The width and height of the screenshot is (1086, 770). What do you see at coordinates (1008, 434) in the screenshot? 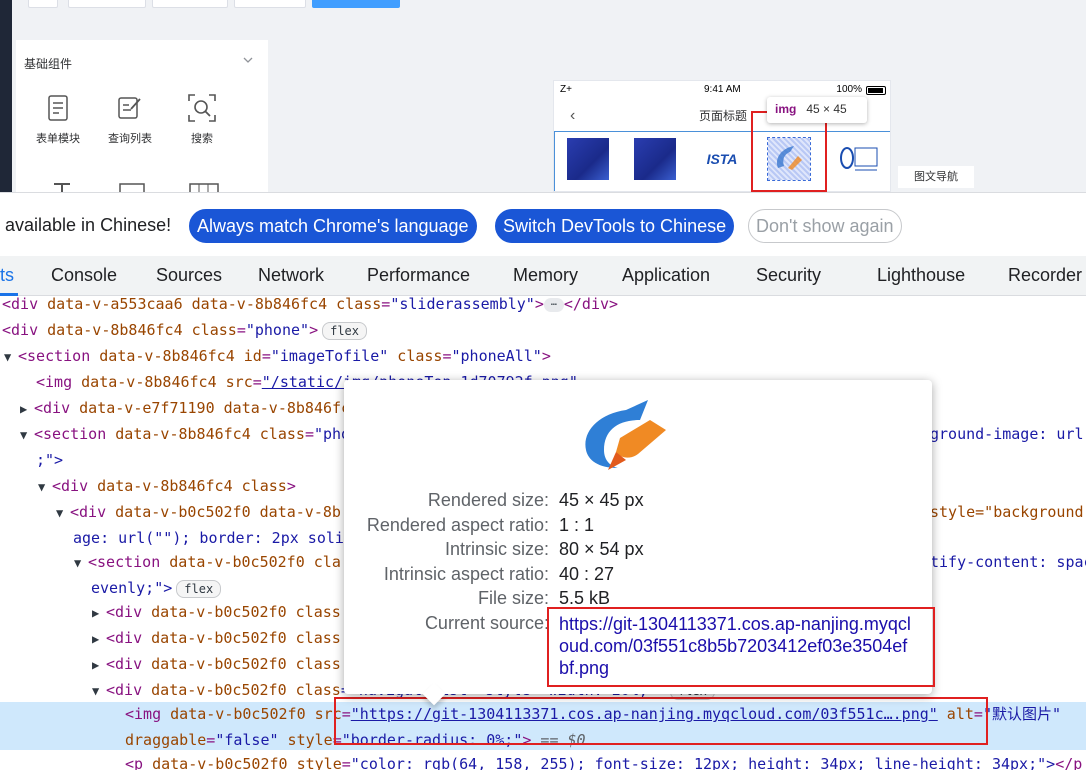
I see `dom-attr-overflow: ground-image: url("` at bounding box center [1008, 434].